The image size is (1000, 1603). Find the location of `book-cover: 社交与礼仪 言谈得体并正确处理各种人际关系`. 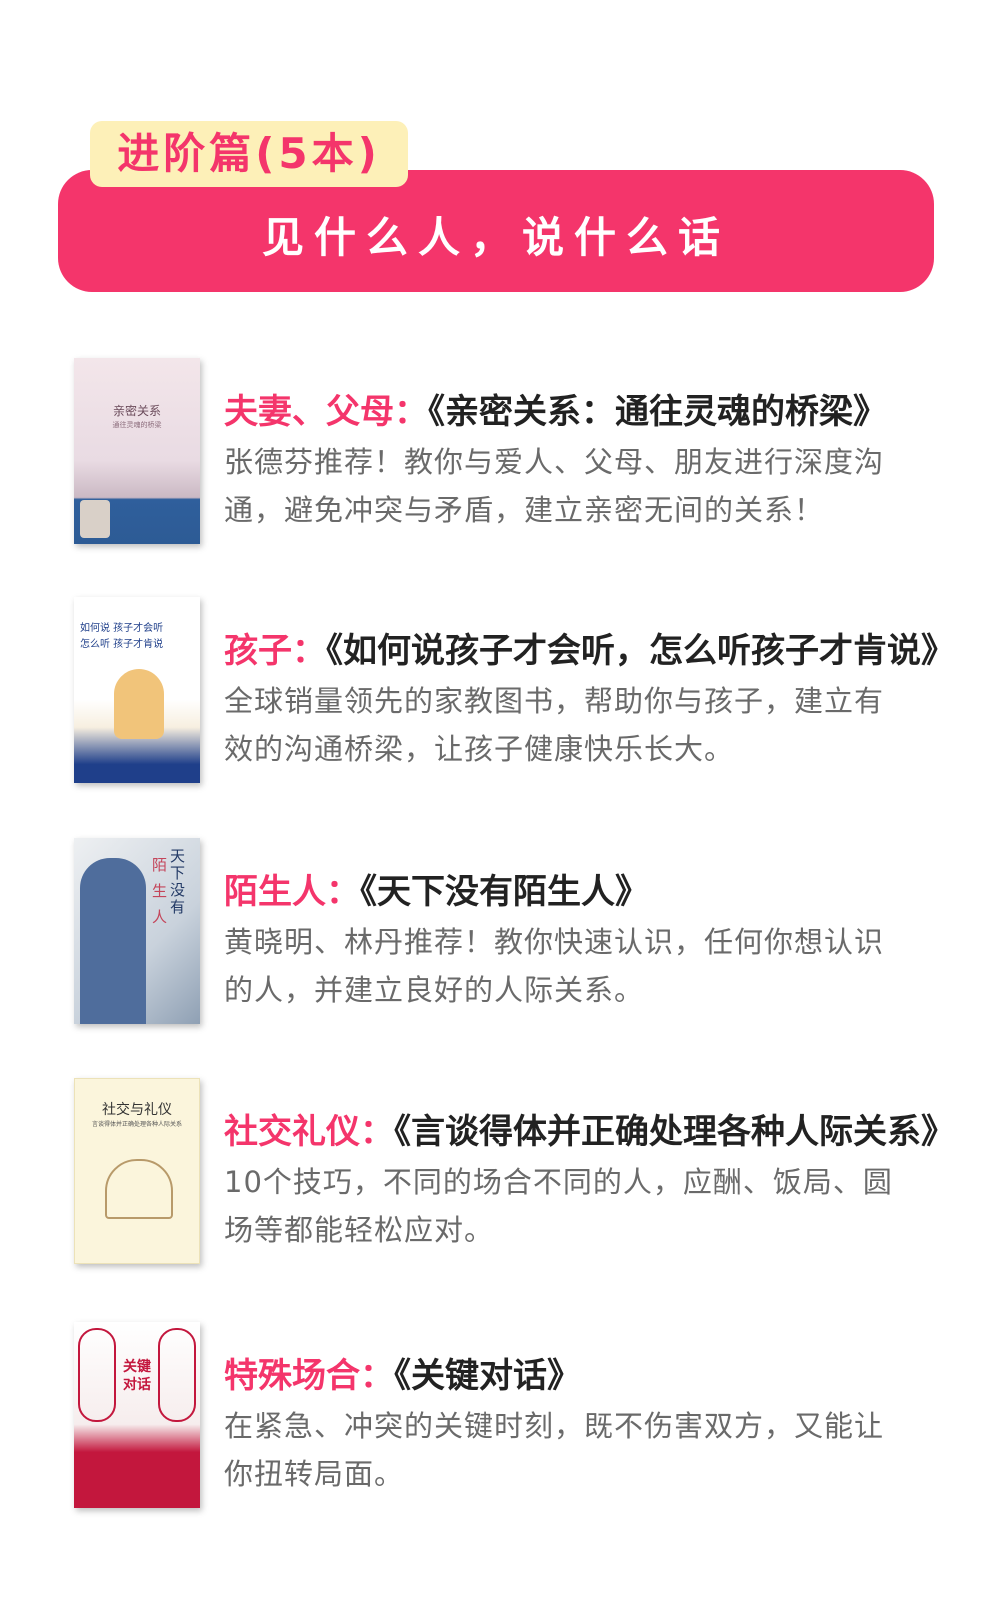

book-cover: 社交与礼仪 言谈得体并正确处理各种人际关系 is located at coordinates (137, 1171).